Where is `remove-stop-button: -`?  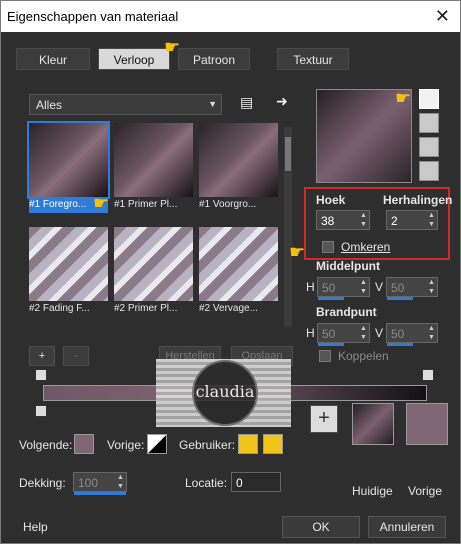 remove-stop-button: - is located at coordinates (76, 356).